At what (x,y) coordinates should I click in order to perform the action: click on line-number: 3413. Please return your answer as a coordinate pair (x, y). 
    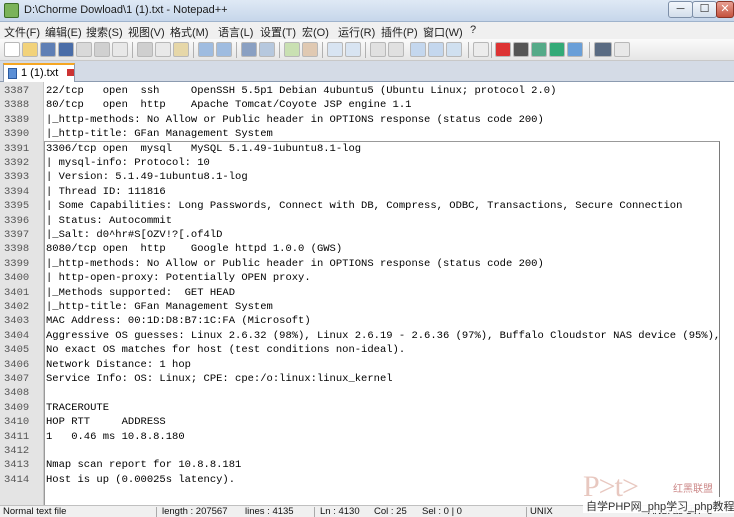
    Looking at the image, I should click on (17, 465).